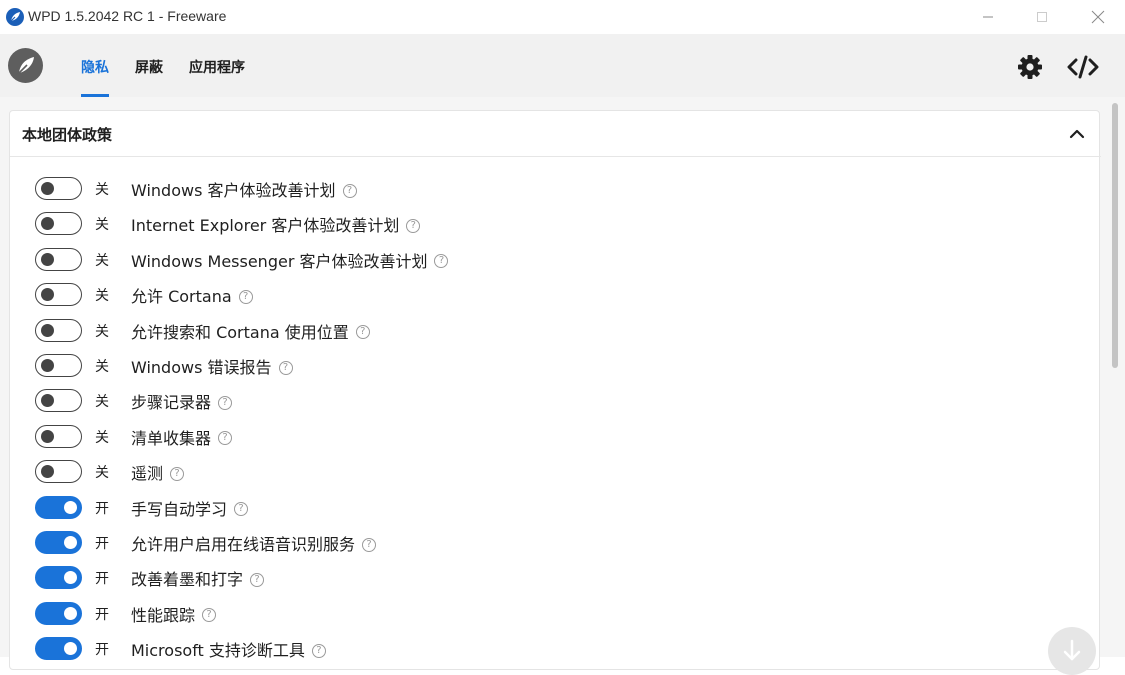 The width and height of the screenshot is (1125, 675). What do you see at coordinates (450, 297) in the screenshot?
I see `setting-row: 关 允许 Cortana?` at bounding box center [450, 297].